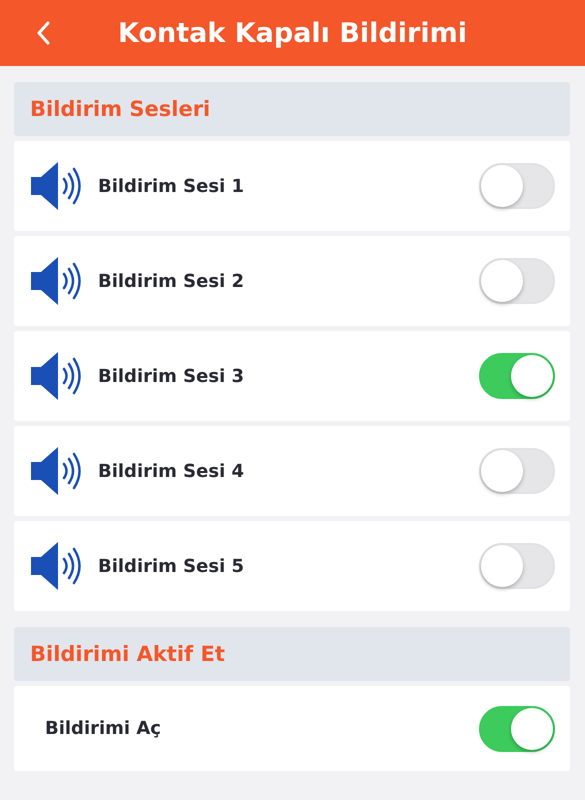 The width and height of the screenshot is (585, 800). What do you see at coordinates (172, 376) in the screenshot?
I see `setting-label: Bildirim Sesi 3` at bounding box center [172, 376].